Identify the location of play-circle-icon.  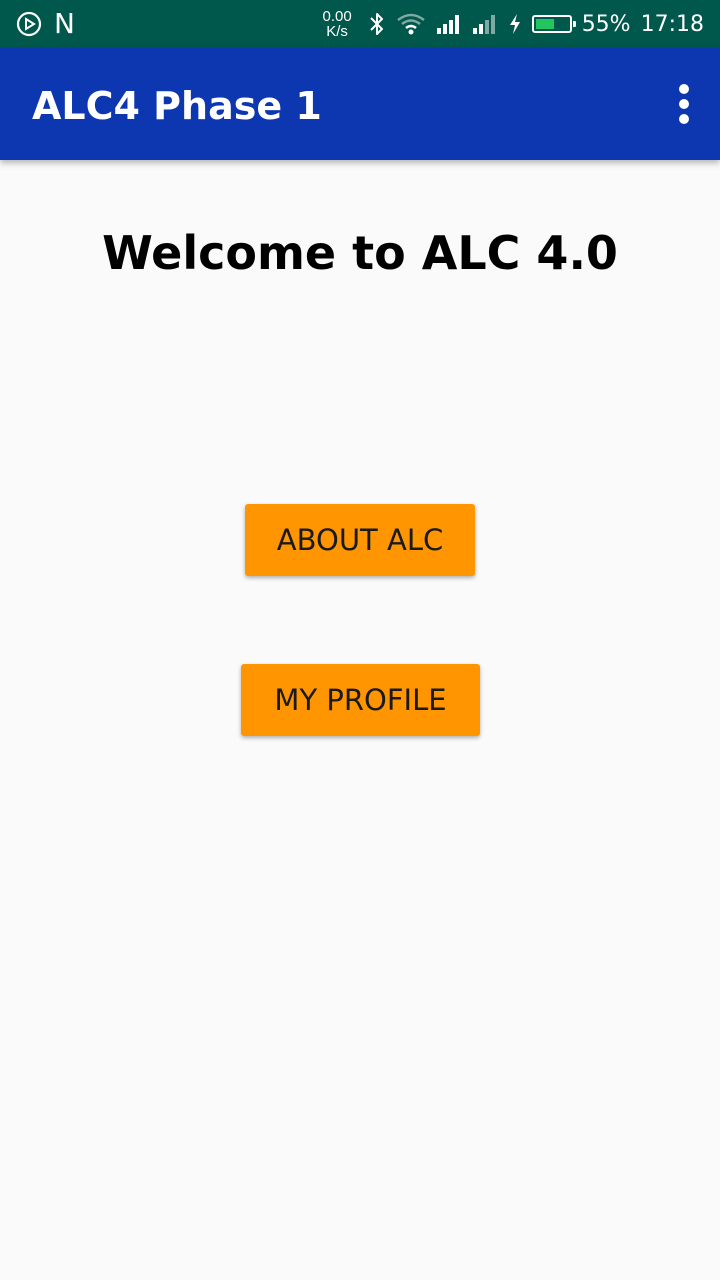
(29, 24).